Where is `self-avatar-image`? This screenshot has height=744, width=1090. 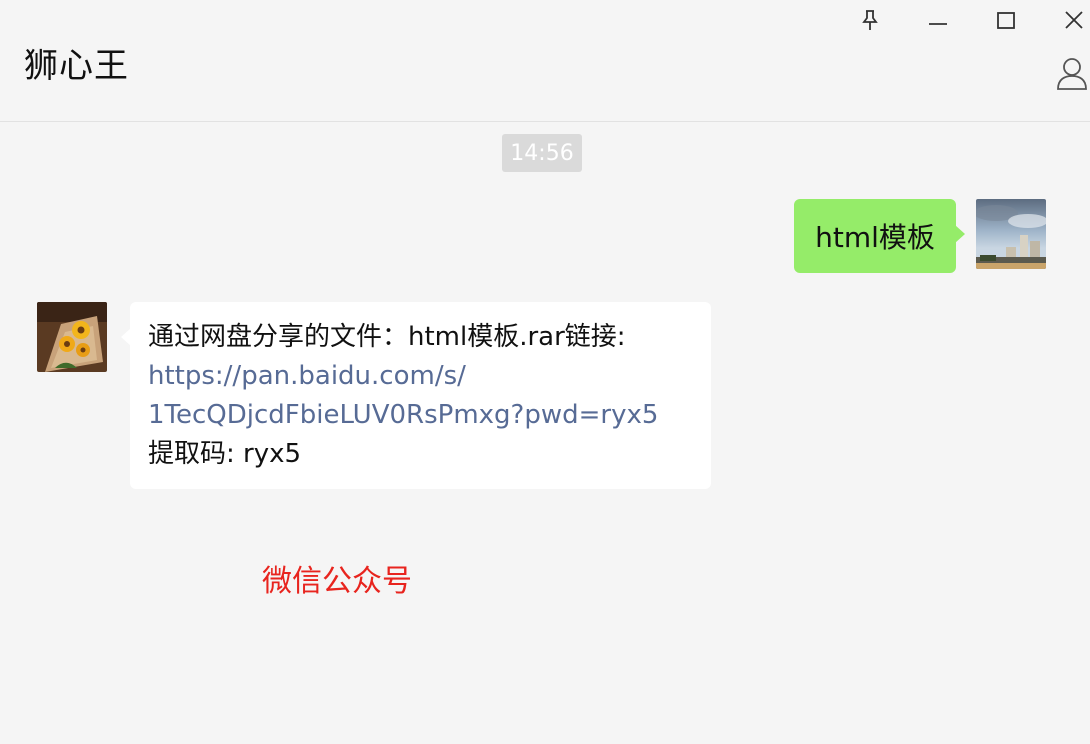 self-avatar-image is located at coordinates (1011, 234).